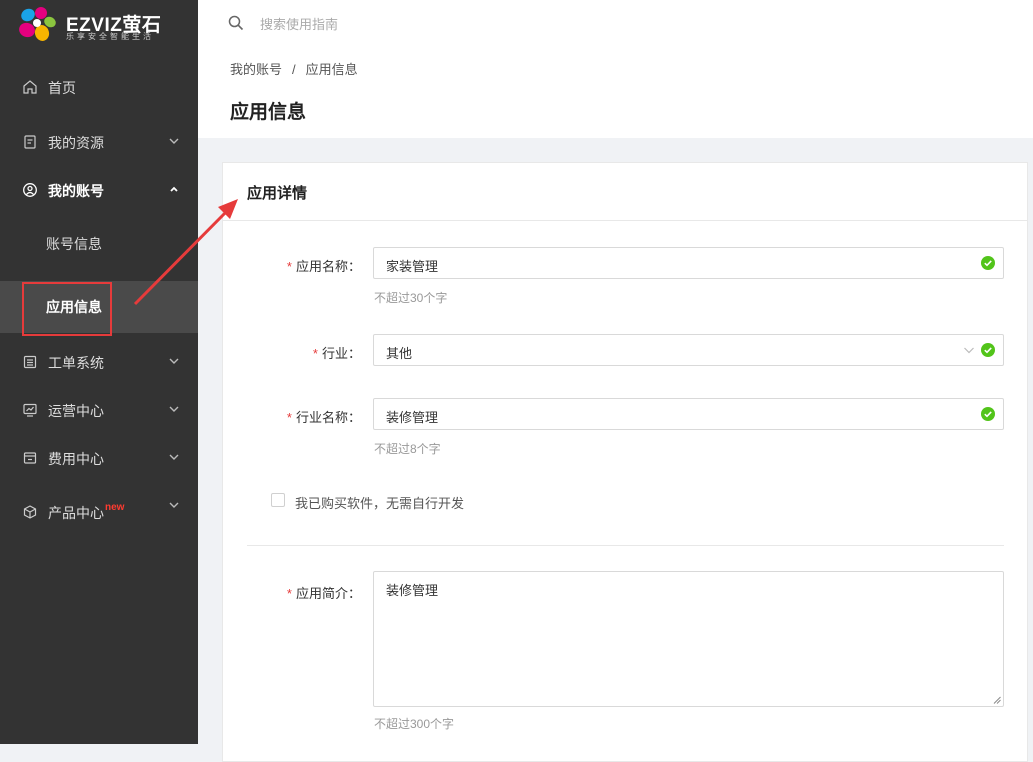  Describe the element at coordinates (30, 458) in the screenshot. I see `wallet-icon` at that location.